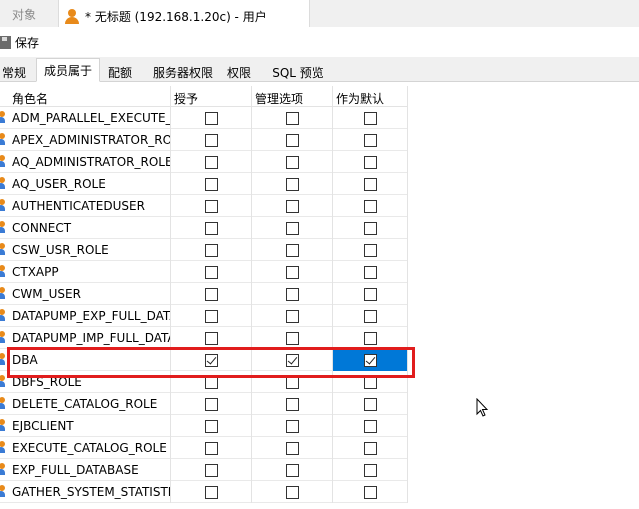  What do you see at coordinates (120, 71) in the screenshot?
I see `tab-quota: 配额` at bounding box center [120, 71].